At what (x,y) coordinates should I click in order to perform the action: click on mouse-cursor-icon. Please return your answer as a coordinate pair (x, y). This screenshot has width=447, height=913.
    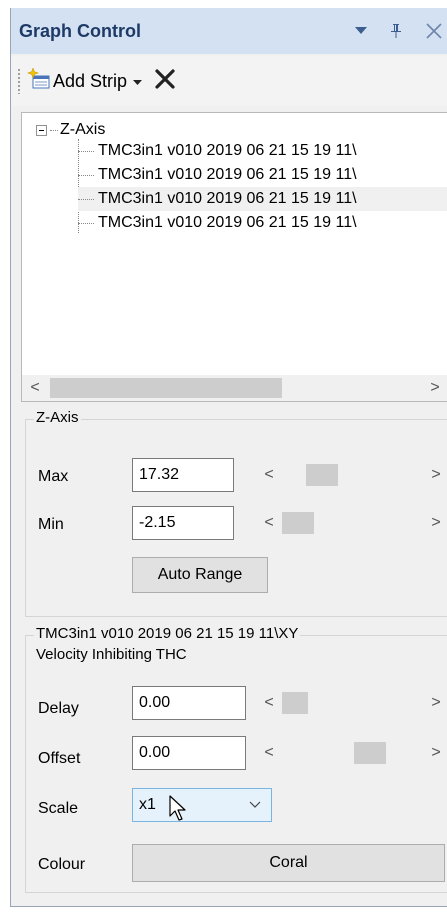
    Looking at the image, I should click on (179, 811).